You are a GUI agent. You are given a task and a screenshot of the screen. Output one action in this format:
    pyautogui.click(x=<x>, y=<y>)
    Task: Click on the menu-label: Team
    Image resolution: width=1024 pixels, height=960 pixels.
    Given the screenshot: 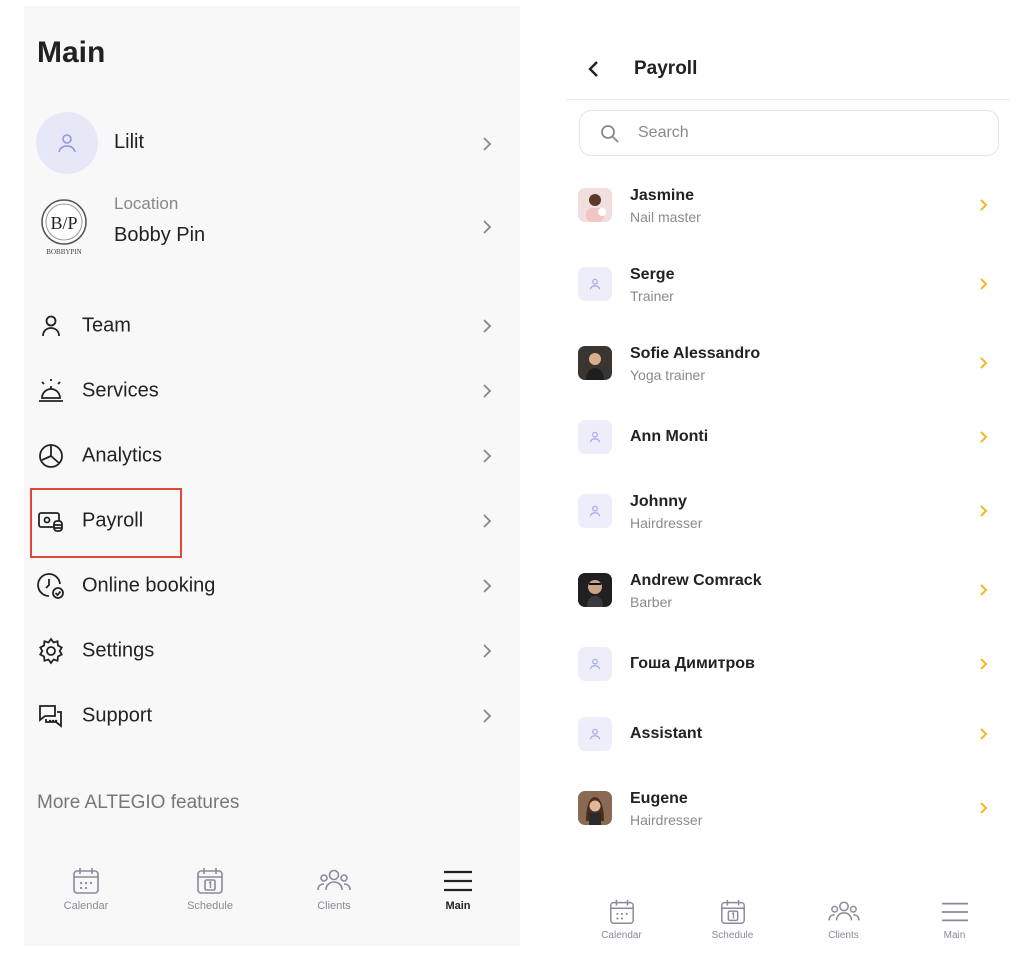 What is the action you would take?
    pyautogui.click(x=106, y=325)
    